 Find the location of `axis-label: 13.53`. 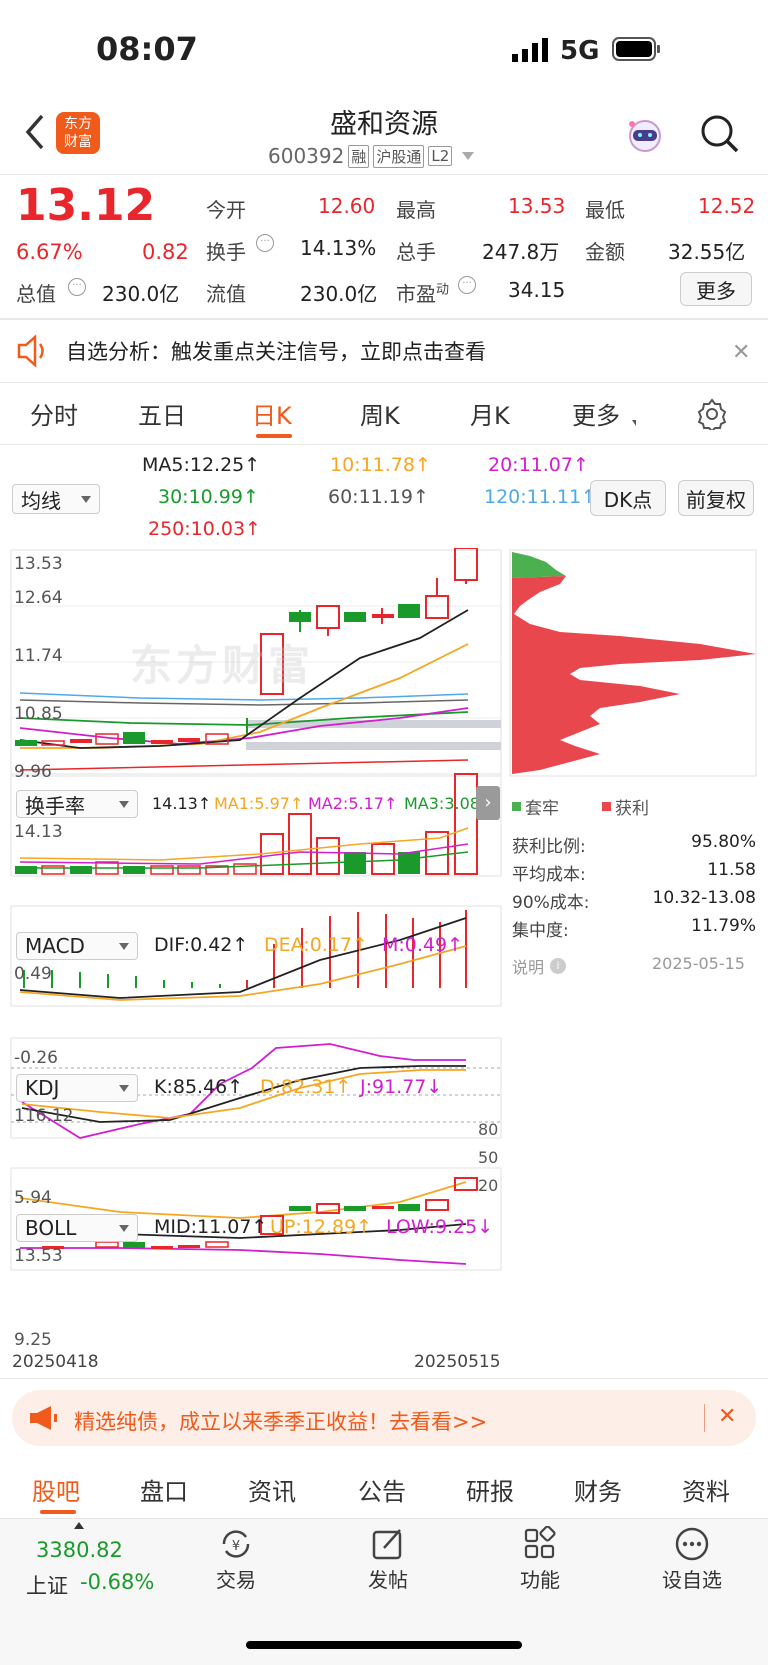

axis-label: 13.53 is located at coordinates (38, 564).